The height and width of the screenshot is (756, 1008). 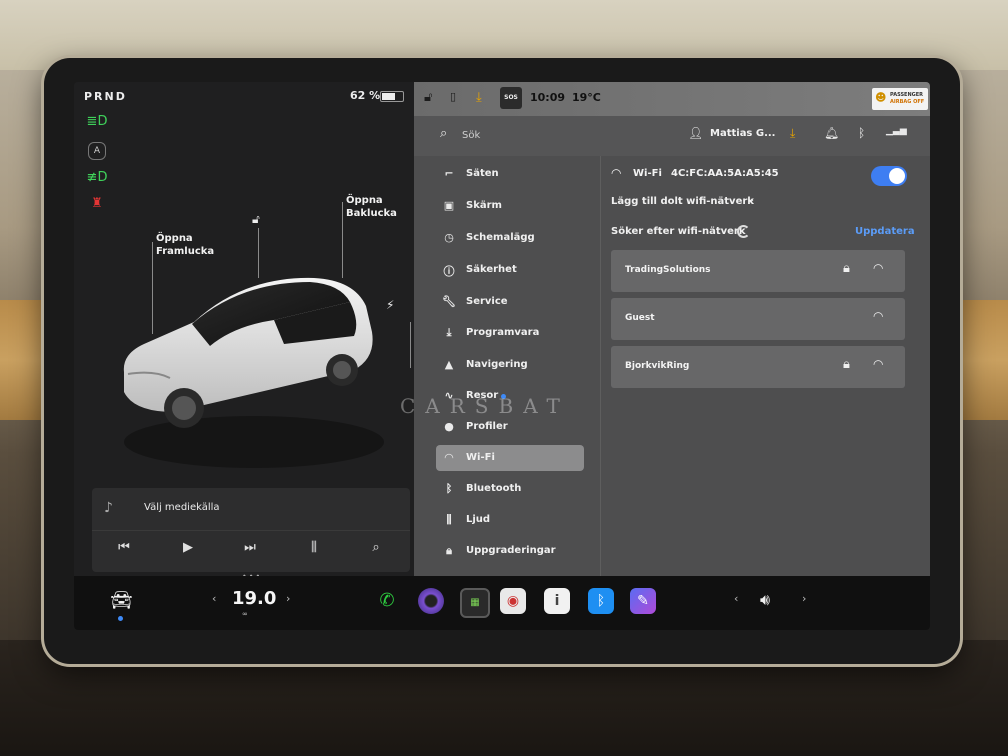 I want to click on nav-item-display: ▣ Skärm, so click(x=510, y=206).